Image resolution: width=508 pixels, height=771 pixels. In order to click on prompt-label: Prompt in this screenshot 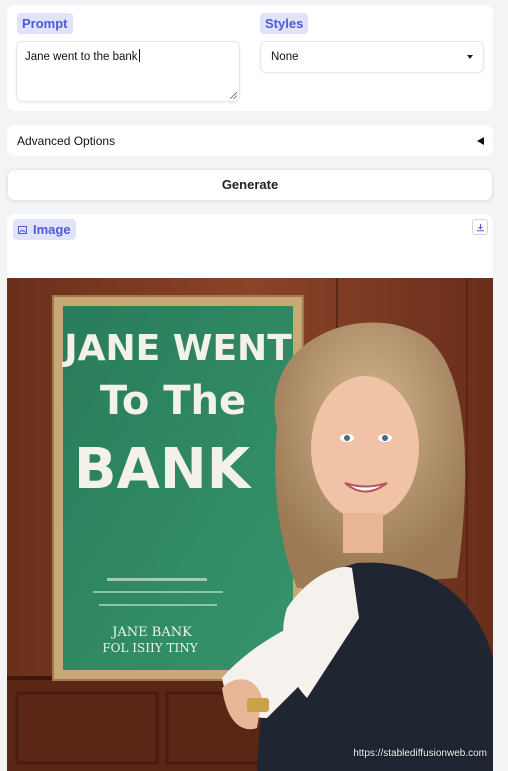, I will do `click(45, 23)`.